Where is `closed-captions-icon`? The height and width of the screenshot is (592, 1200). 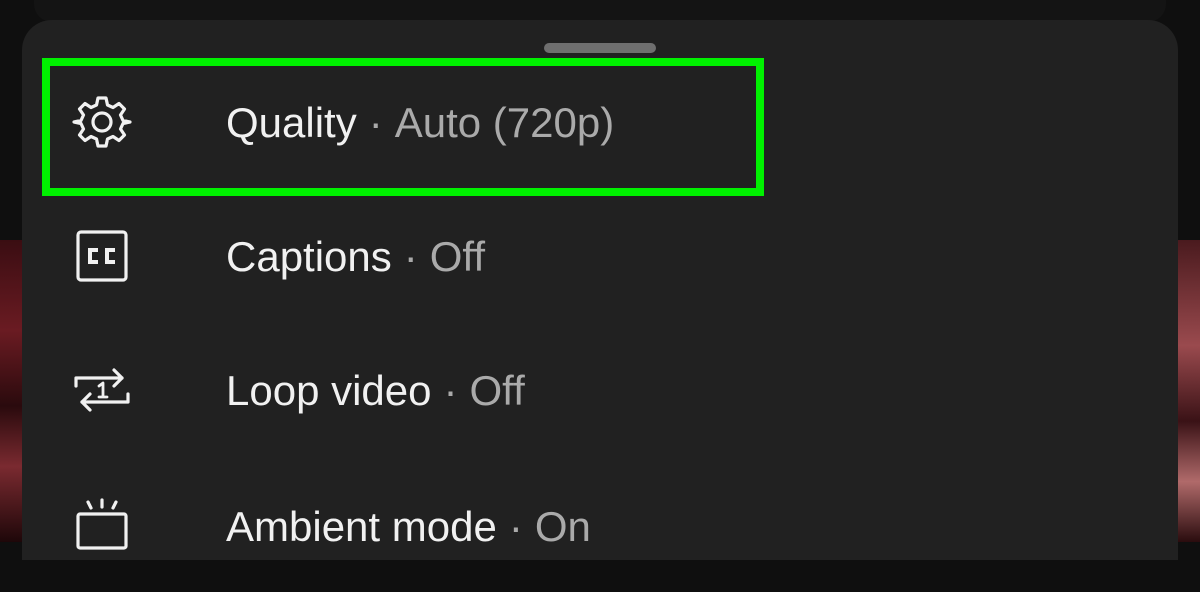 closed-captions-icon is located at coordinates (102, 256).